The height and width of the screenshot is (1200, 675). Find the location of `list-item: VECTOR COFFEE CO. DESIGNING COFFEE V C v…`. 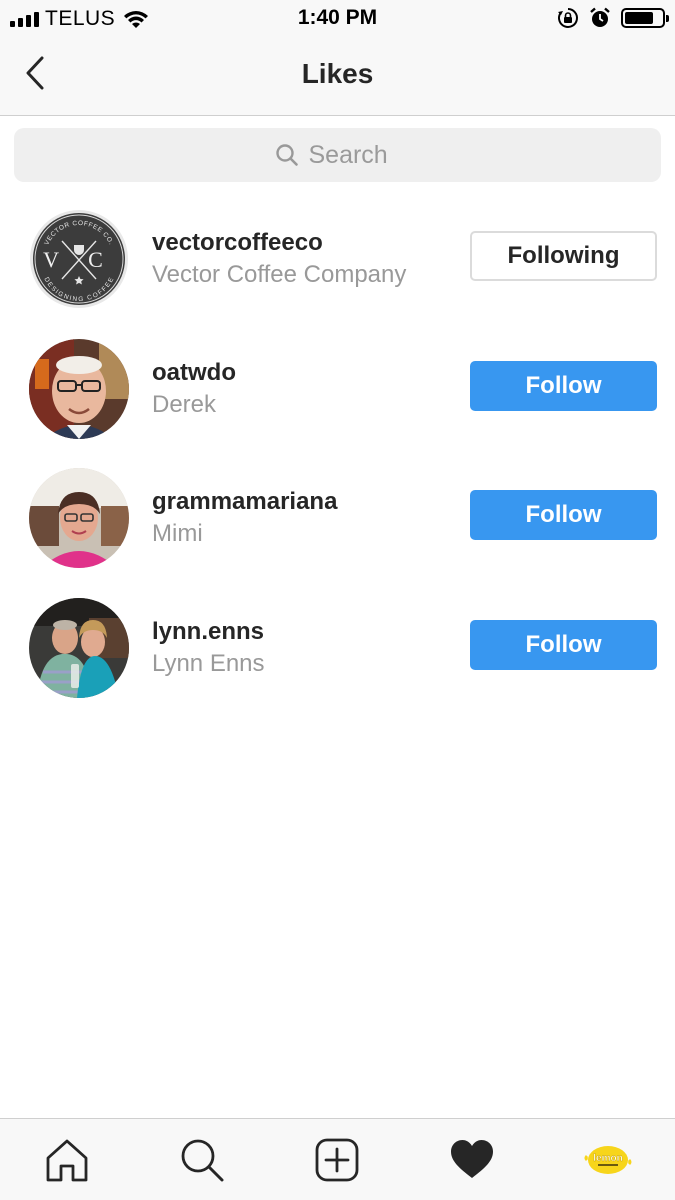

list-item: VECTOR COFFEE CO. DESIGNING COFFEE V C v… is located at coordinates (337, 260).